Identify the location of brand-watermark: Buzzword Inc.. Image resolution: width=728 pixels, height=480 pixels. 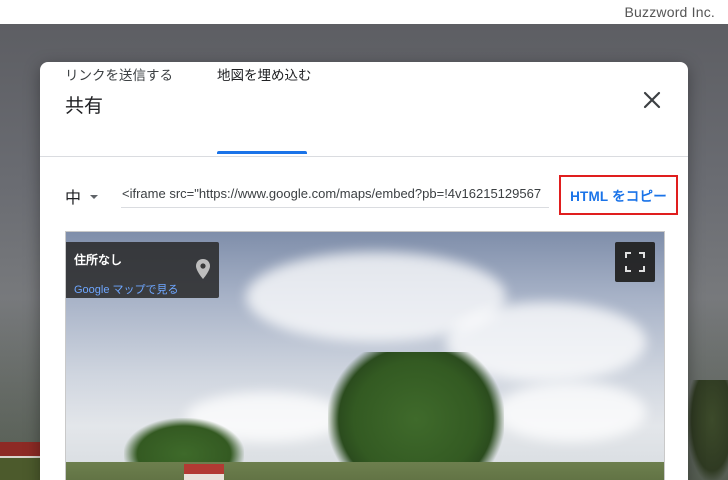
(669, 12).